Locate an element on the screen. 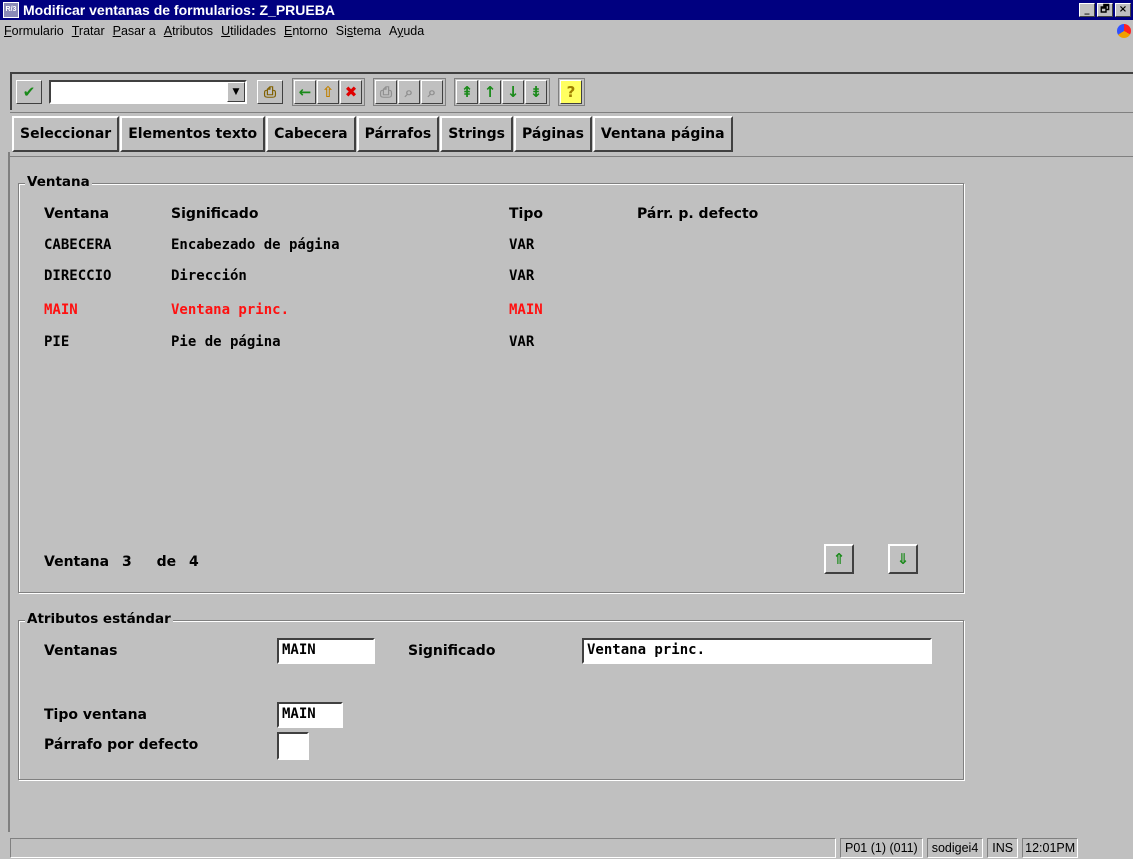  status-message is located at coordinates (423, 847).